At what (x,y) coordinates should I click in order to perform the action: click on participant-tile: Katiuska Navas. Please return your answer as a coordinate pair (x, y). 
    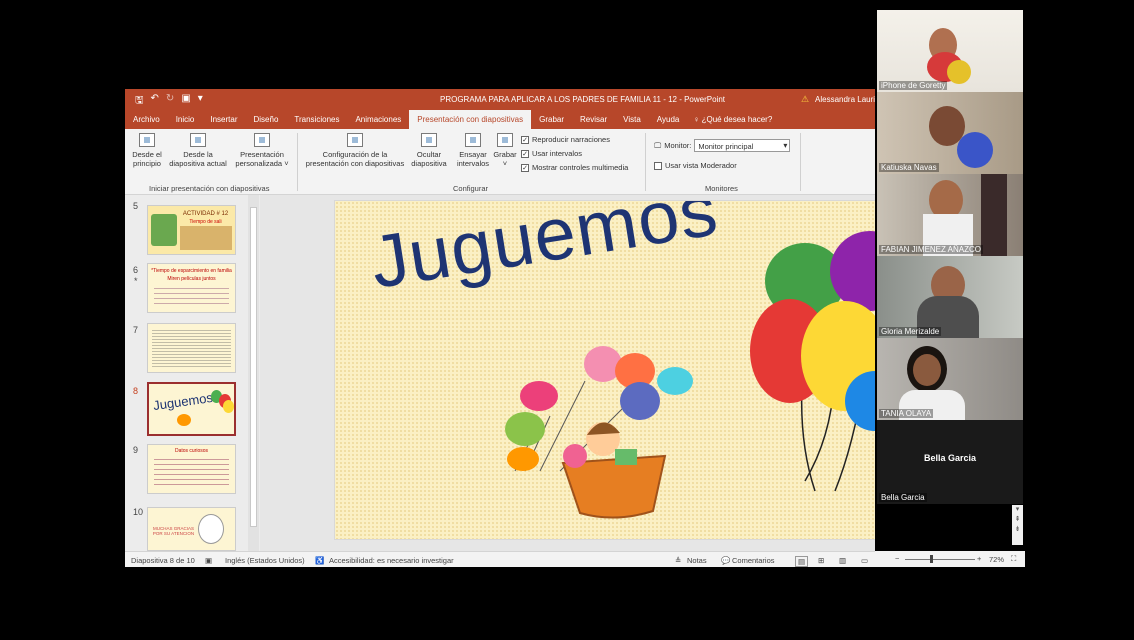
    Looking at the image, I should click on (950, 133).